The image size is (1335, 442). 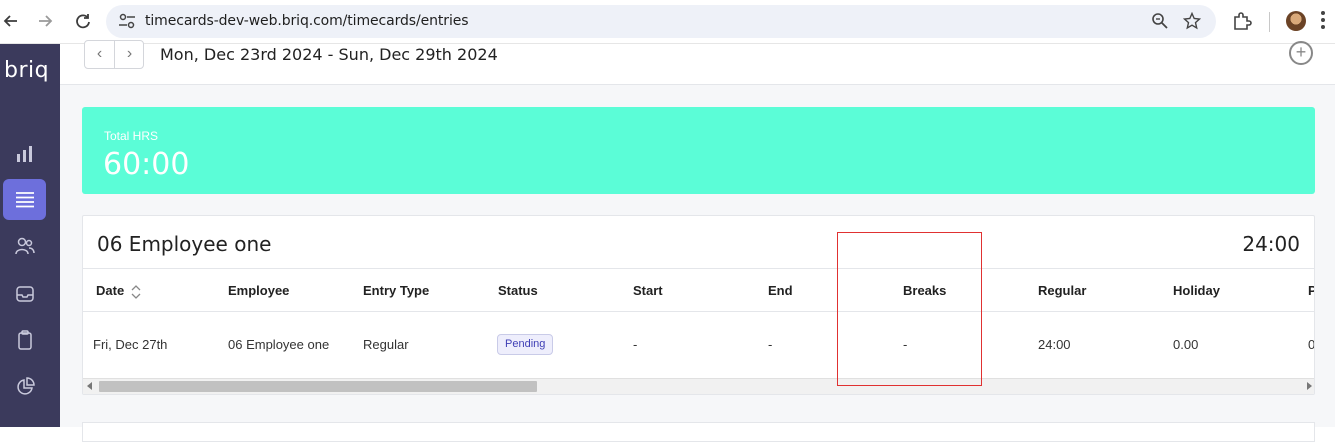 I want to click on cell-regular: 24:00, so click(x=1054, y=344).